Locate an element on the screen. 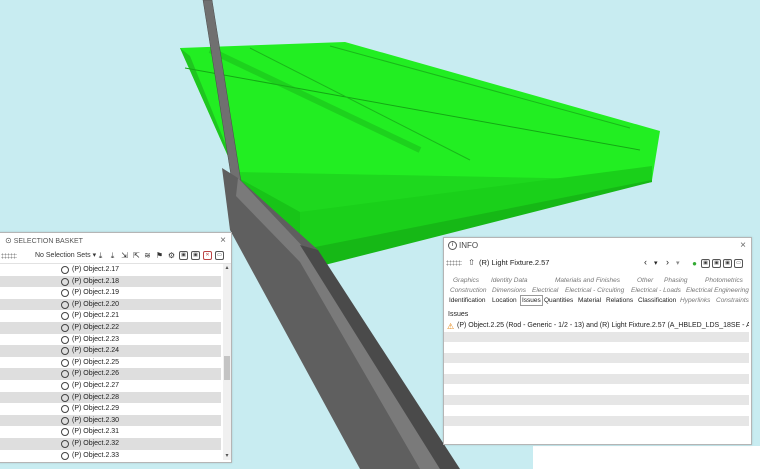 This screenshot has width=760, height=469. tab-material: Material is located at coordinates (589, 300).